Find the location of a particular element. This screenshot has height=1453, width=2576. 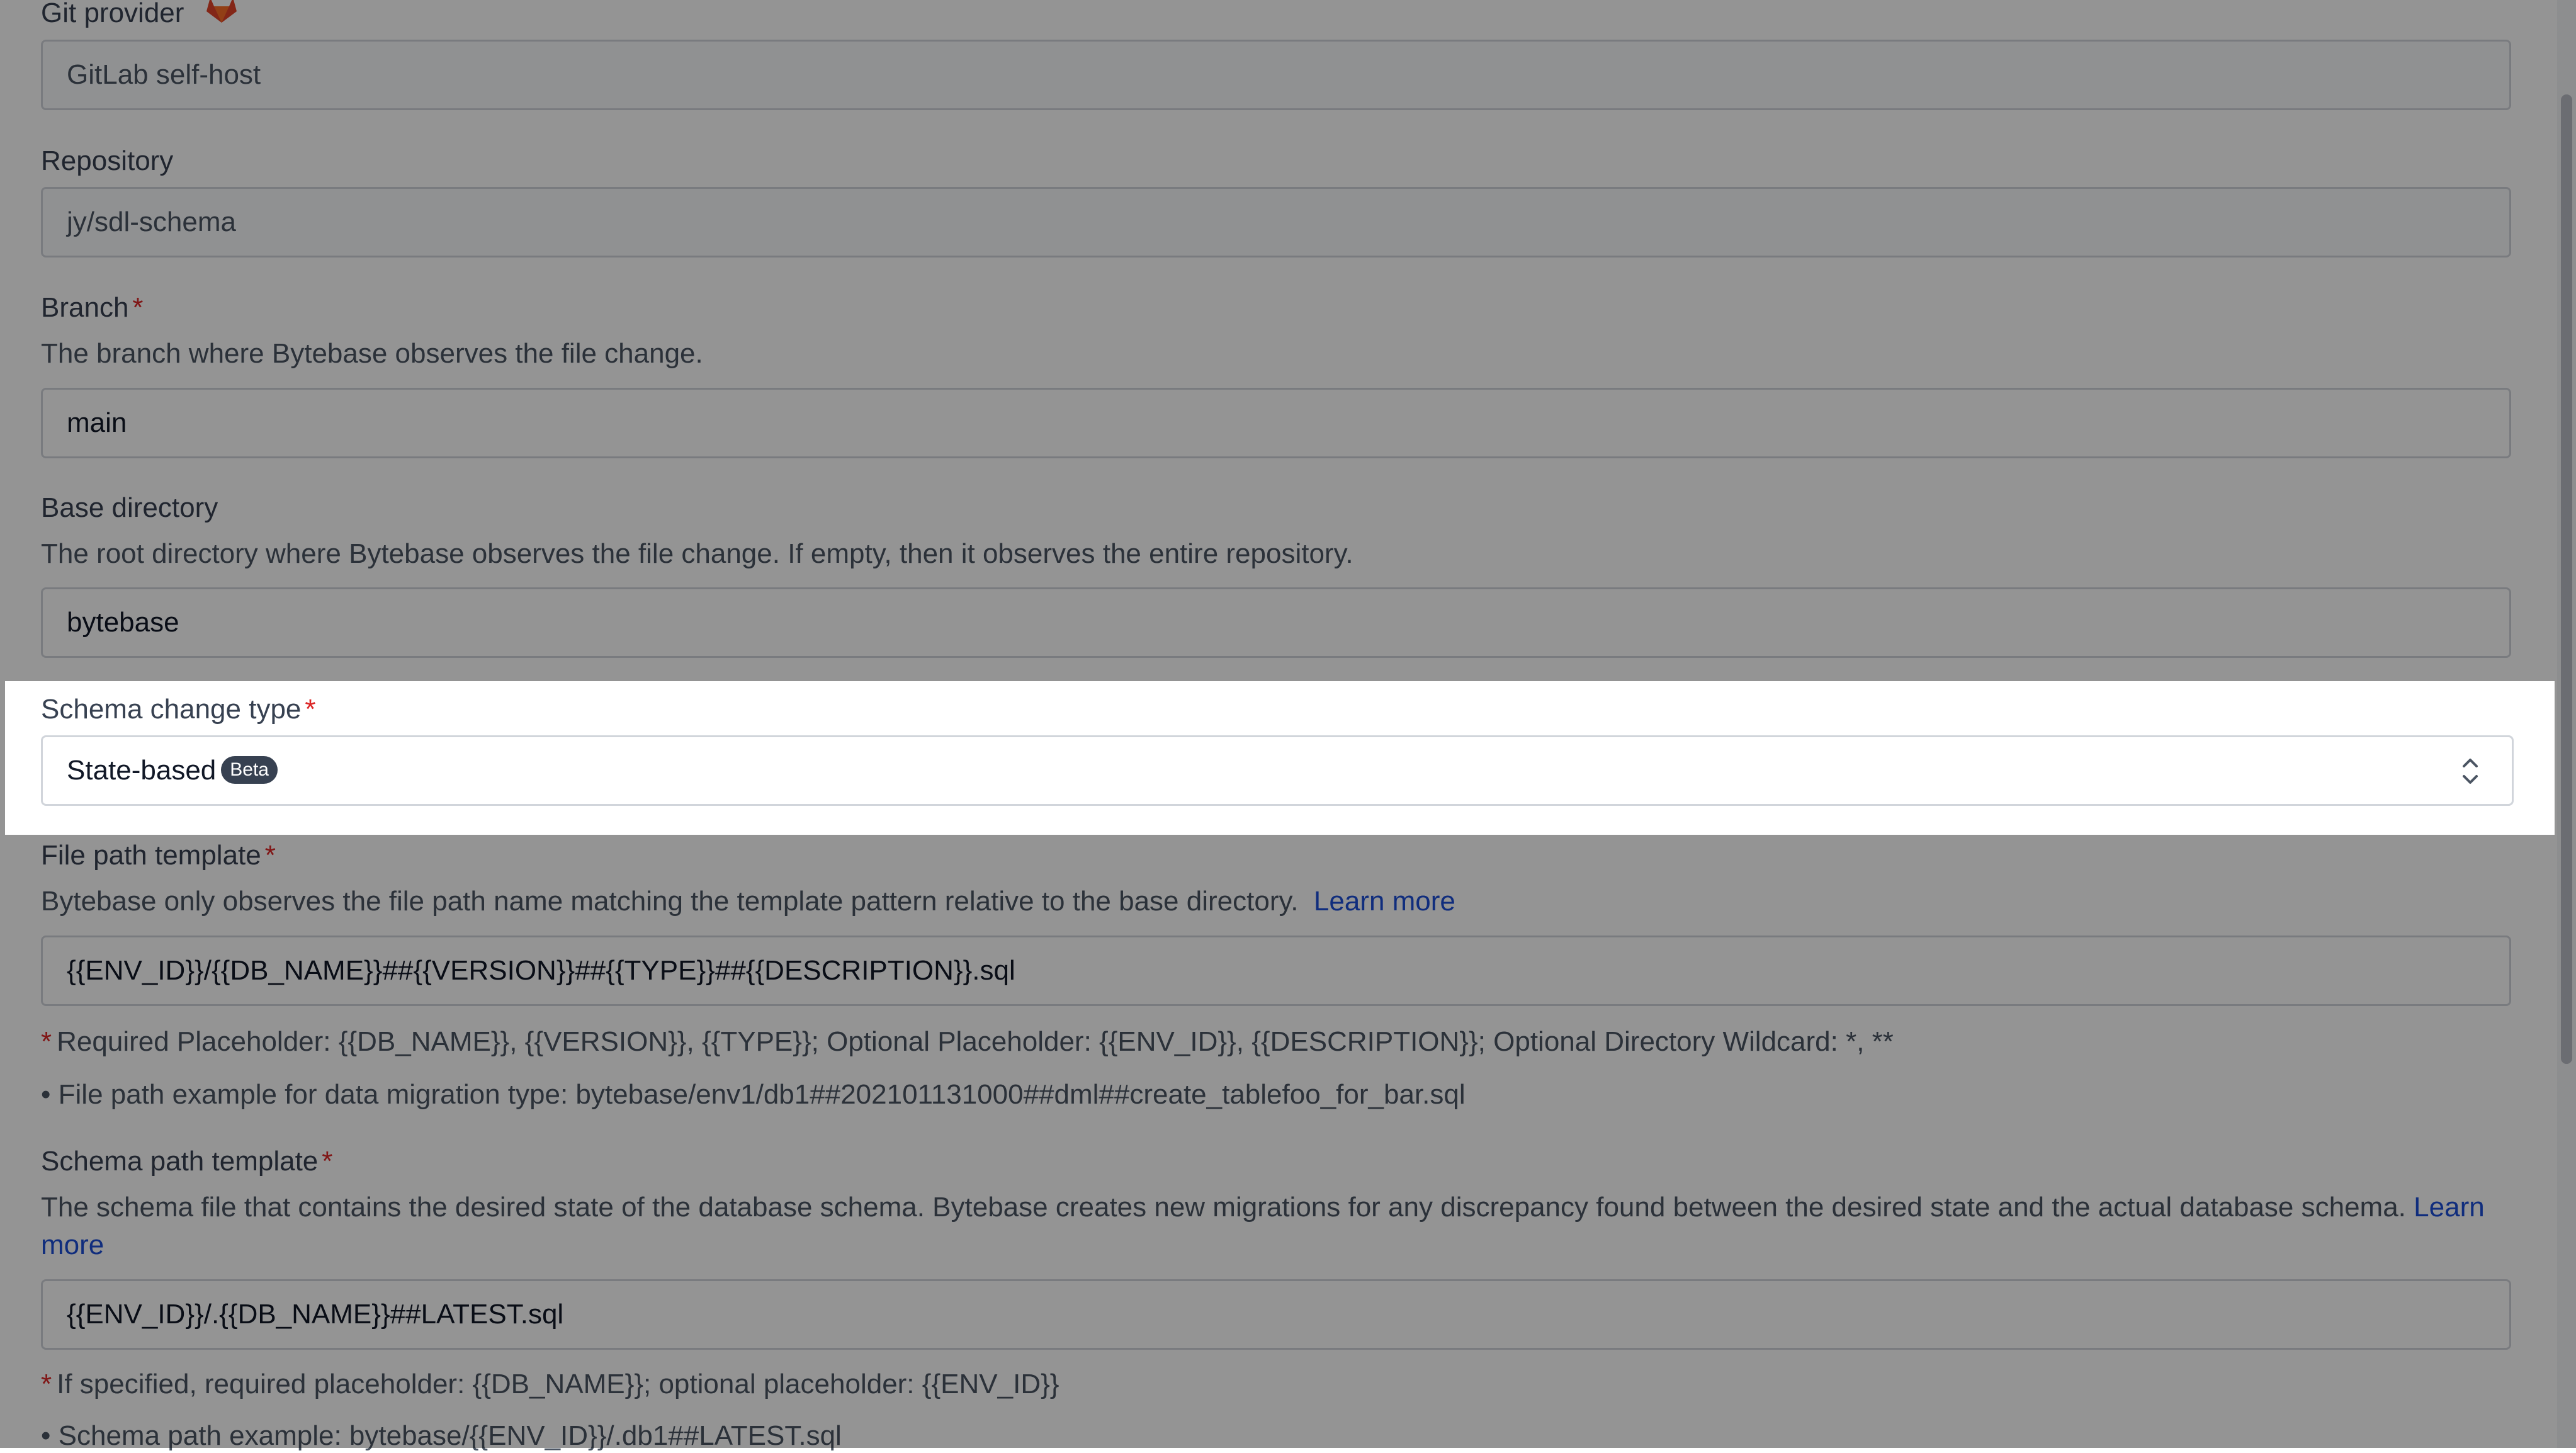

beta-badge: Beta is located at coordinates (249, 770).